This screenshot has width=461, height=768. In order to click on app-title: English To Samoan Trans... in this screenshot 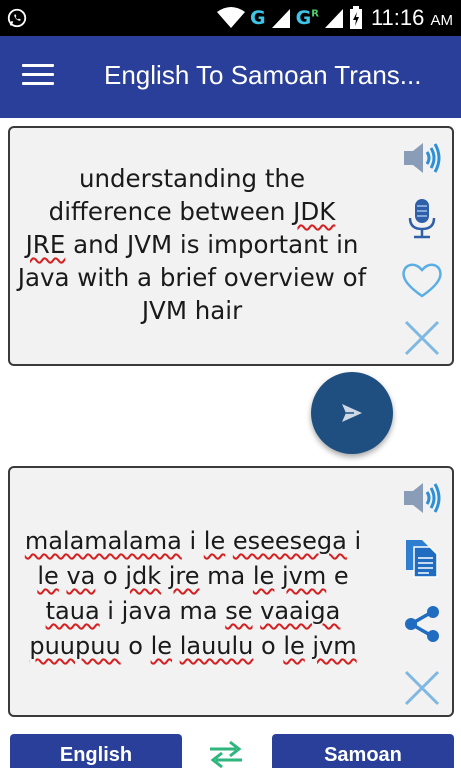, I will do `click(263, 75)`.